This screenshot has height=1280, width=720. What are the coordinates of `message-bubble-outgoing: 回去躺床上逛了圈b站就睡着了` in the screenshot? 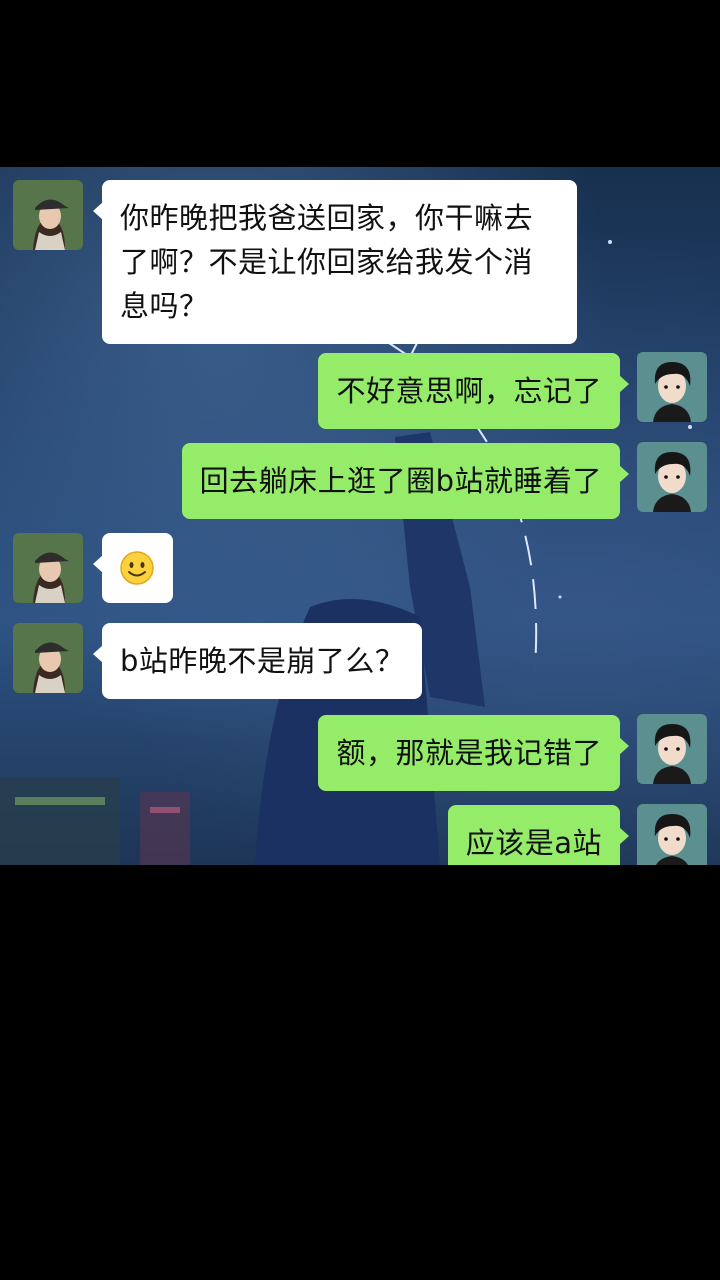 It's located at (405, 481).